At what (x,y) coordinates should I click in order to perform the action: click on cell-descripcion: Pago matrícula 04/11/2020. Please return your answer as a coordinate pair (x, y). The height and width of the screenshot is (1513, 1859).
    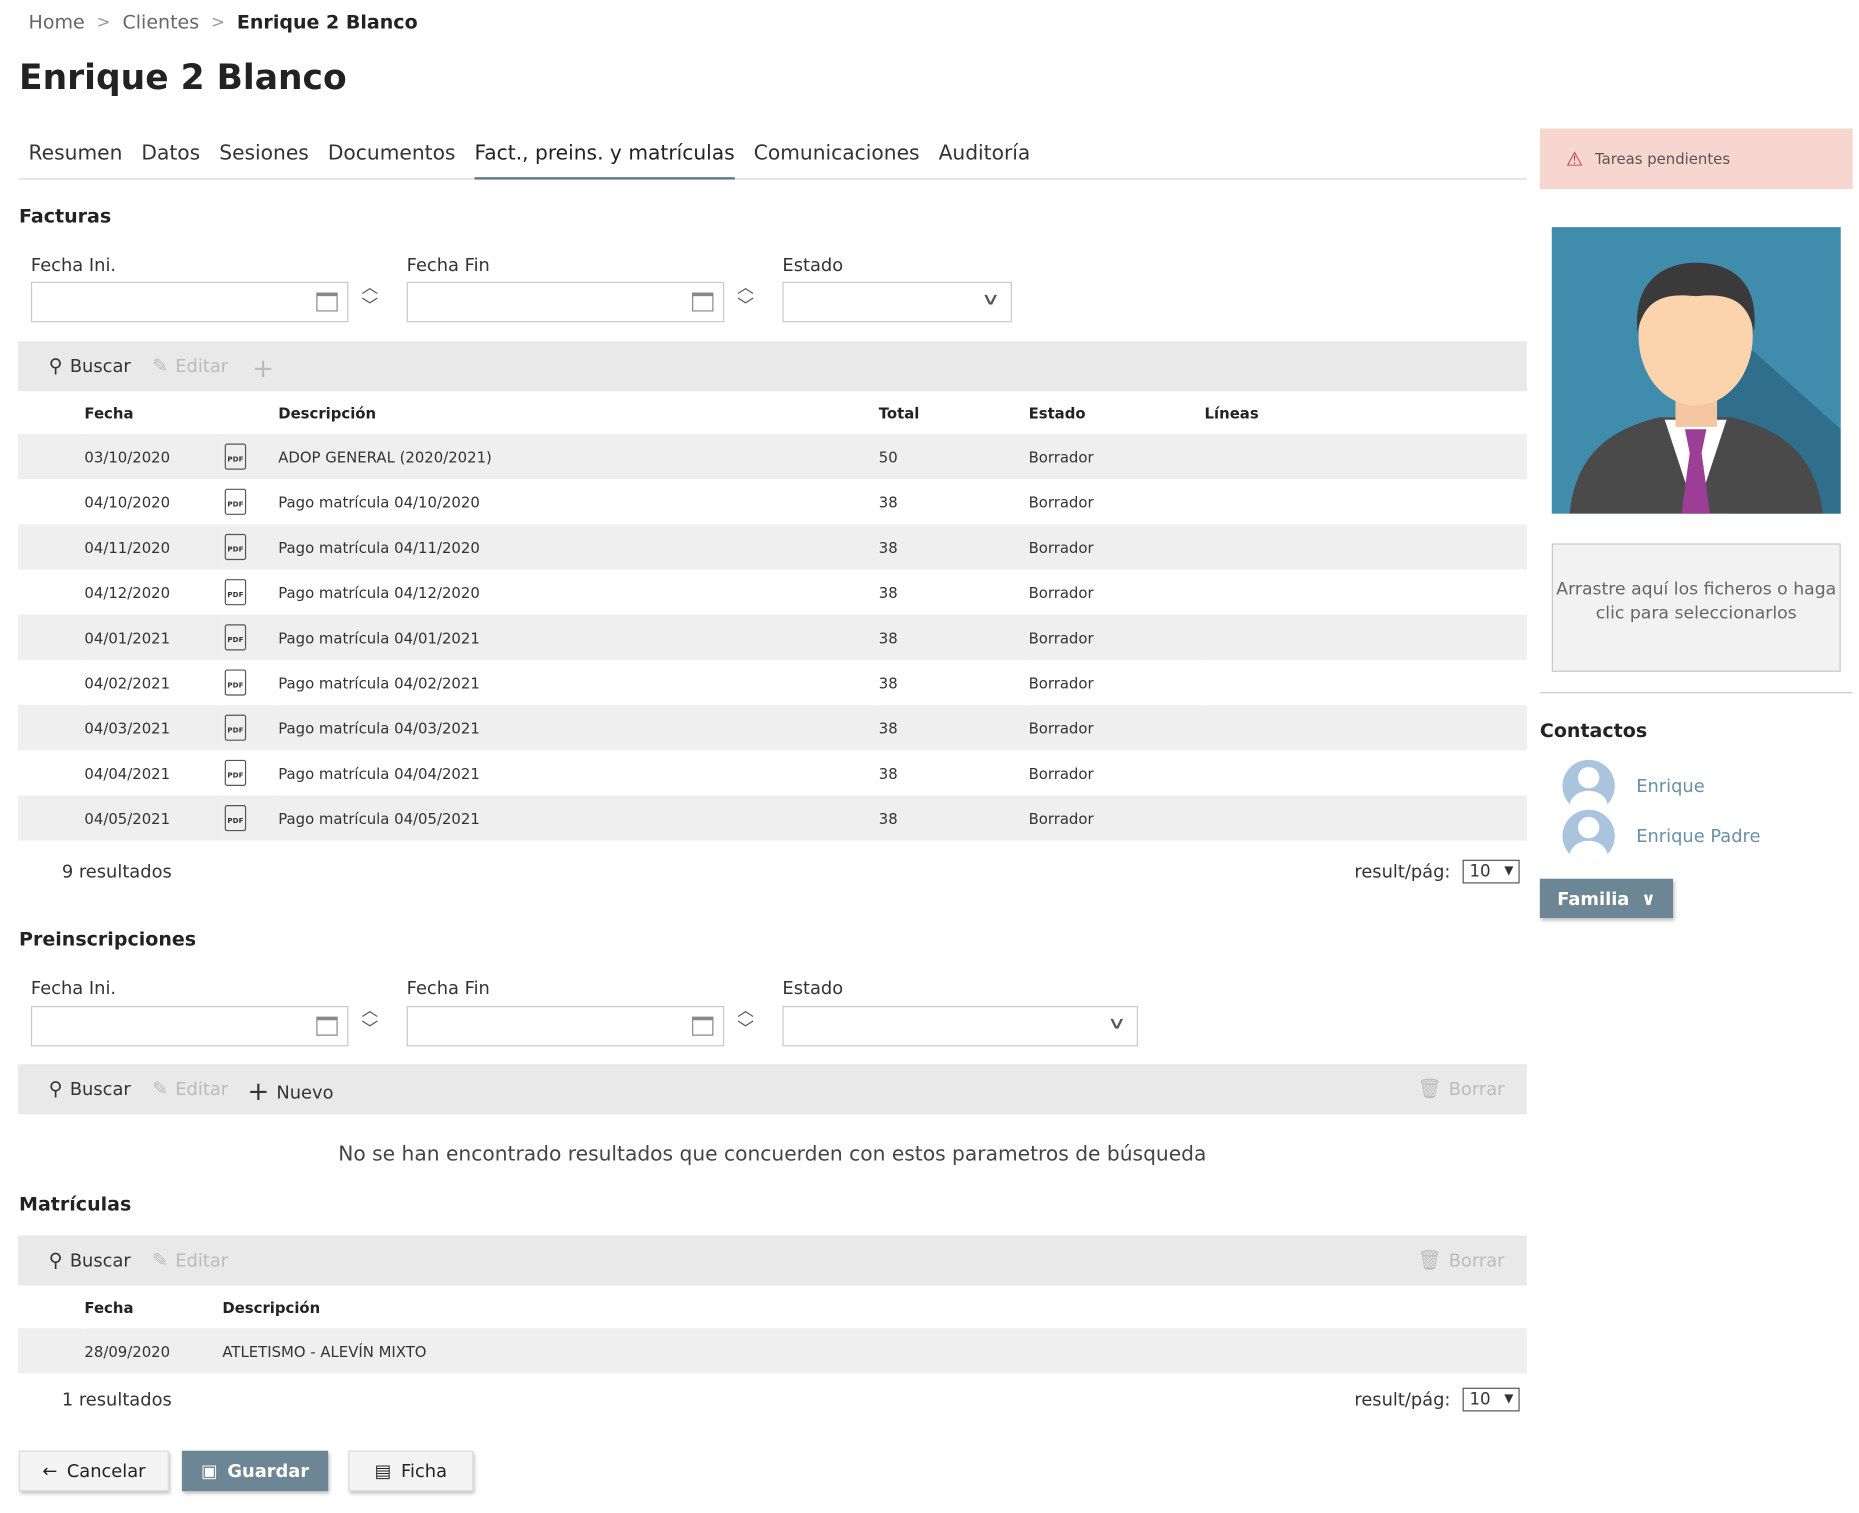
    Looking at the image, I should click on (577, 547).